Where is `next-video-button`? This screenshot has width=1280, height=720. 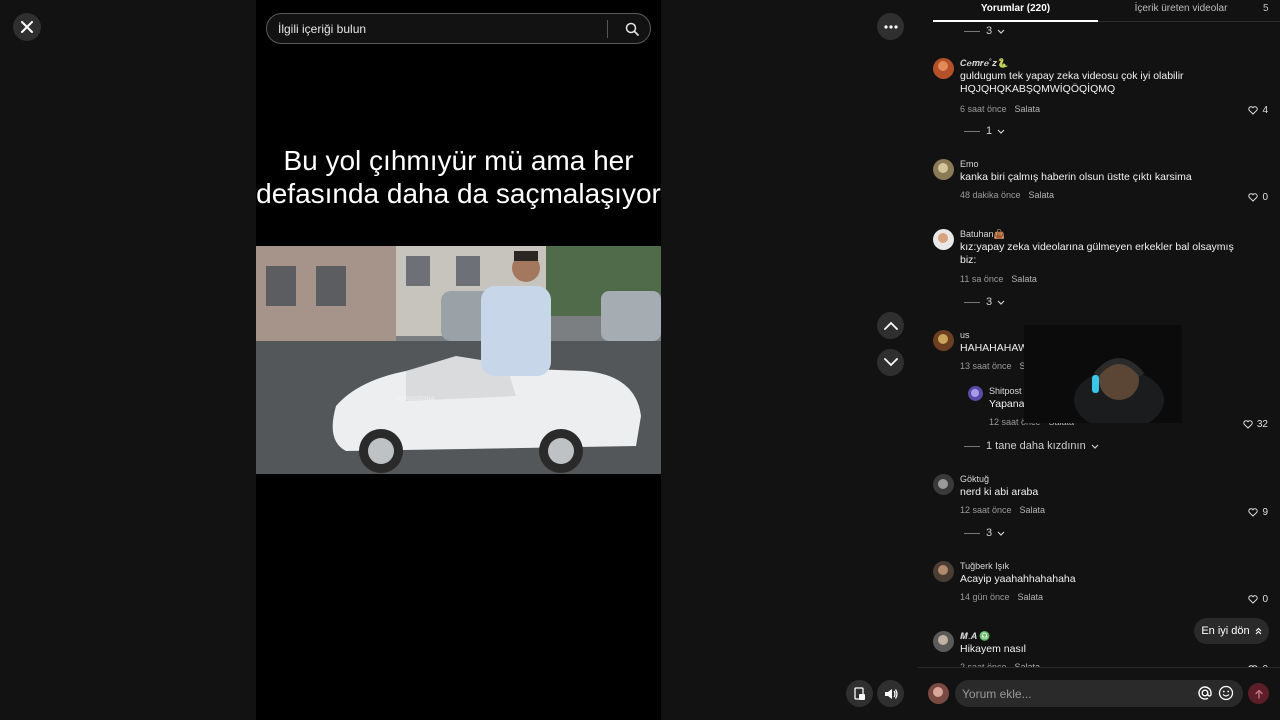
next-video-button is located at coordinates (890, 362).